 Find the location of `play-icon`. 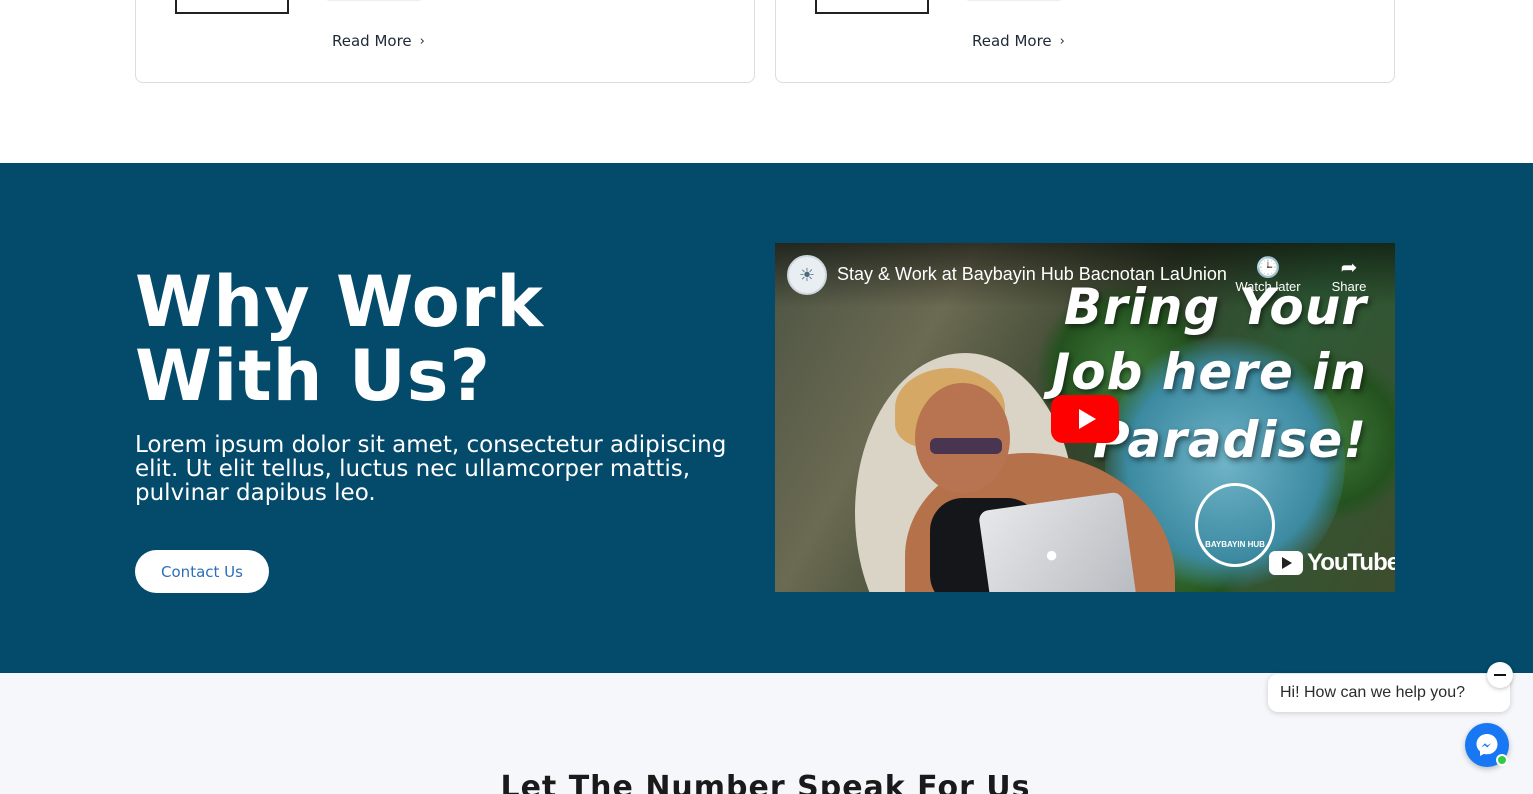

play-icon is located at coordinates (1087, 419).